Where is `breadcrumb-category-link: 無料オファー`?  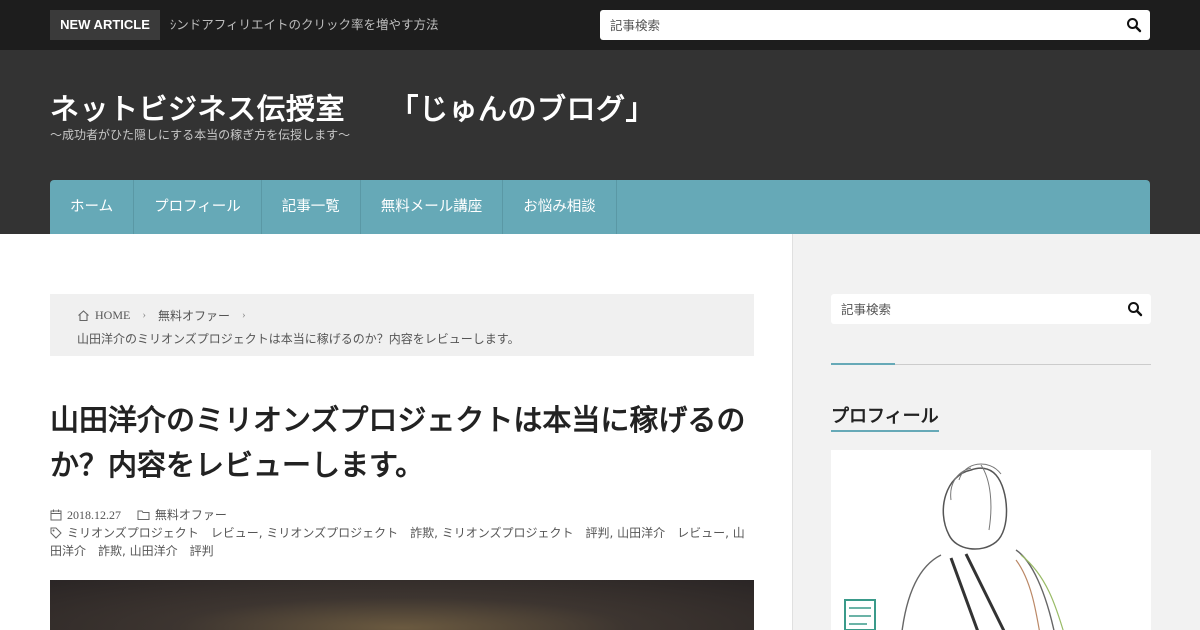 breadcrumb-category-link: 無料オファー is located at coordinates (194, 315).